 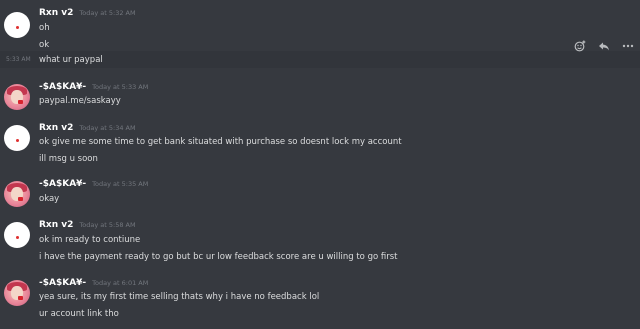 What do you see at coordinates (68, 159) in the screenshot?
I see `message-text: ill msg u soon` at bounding box center [68, 159].